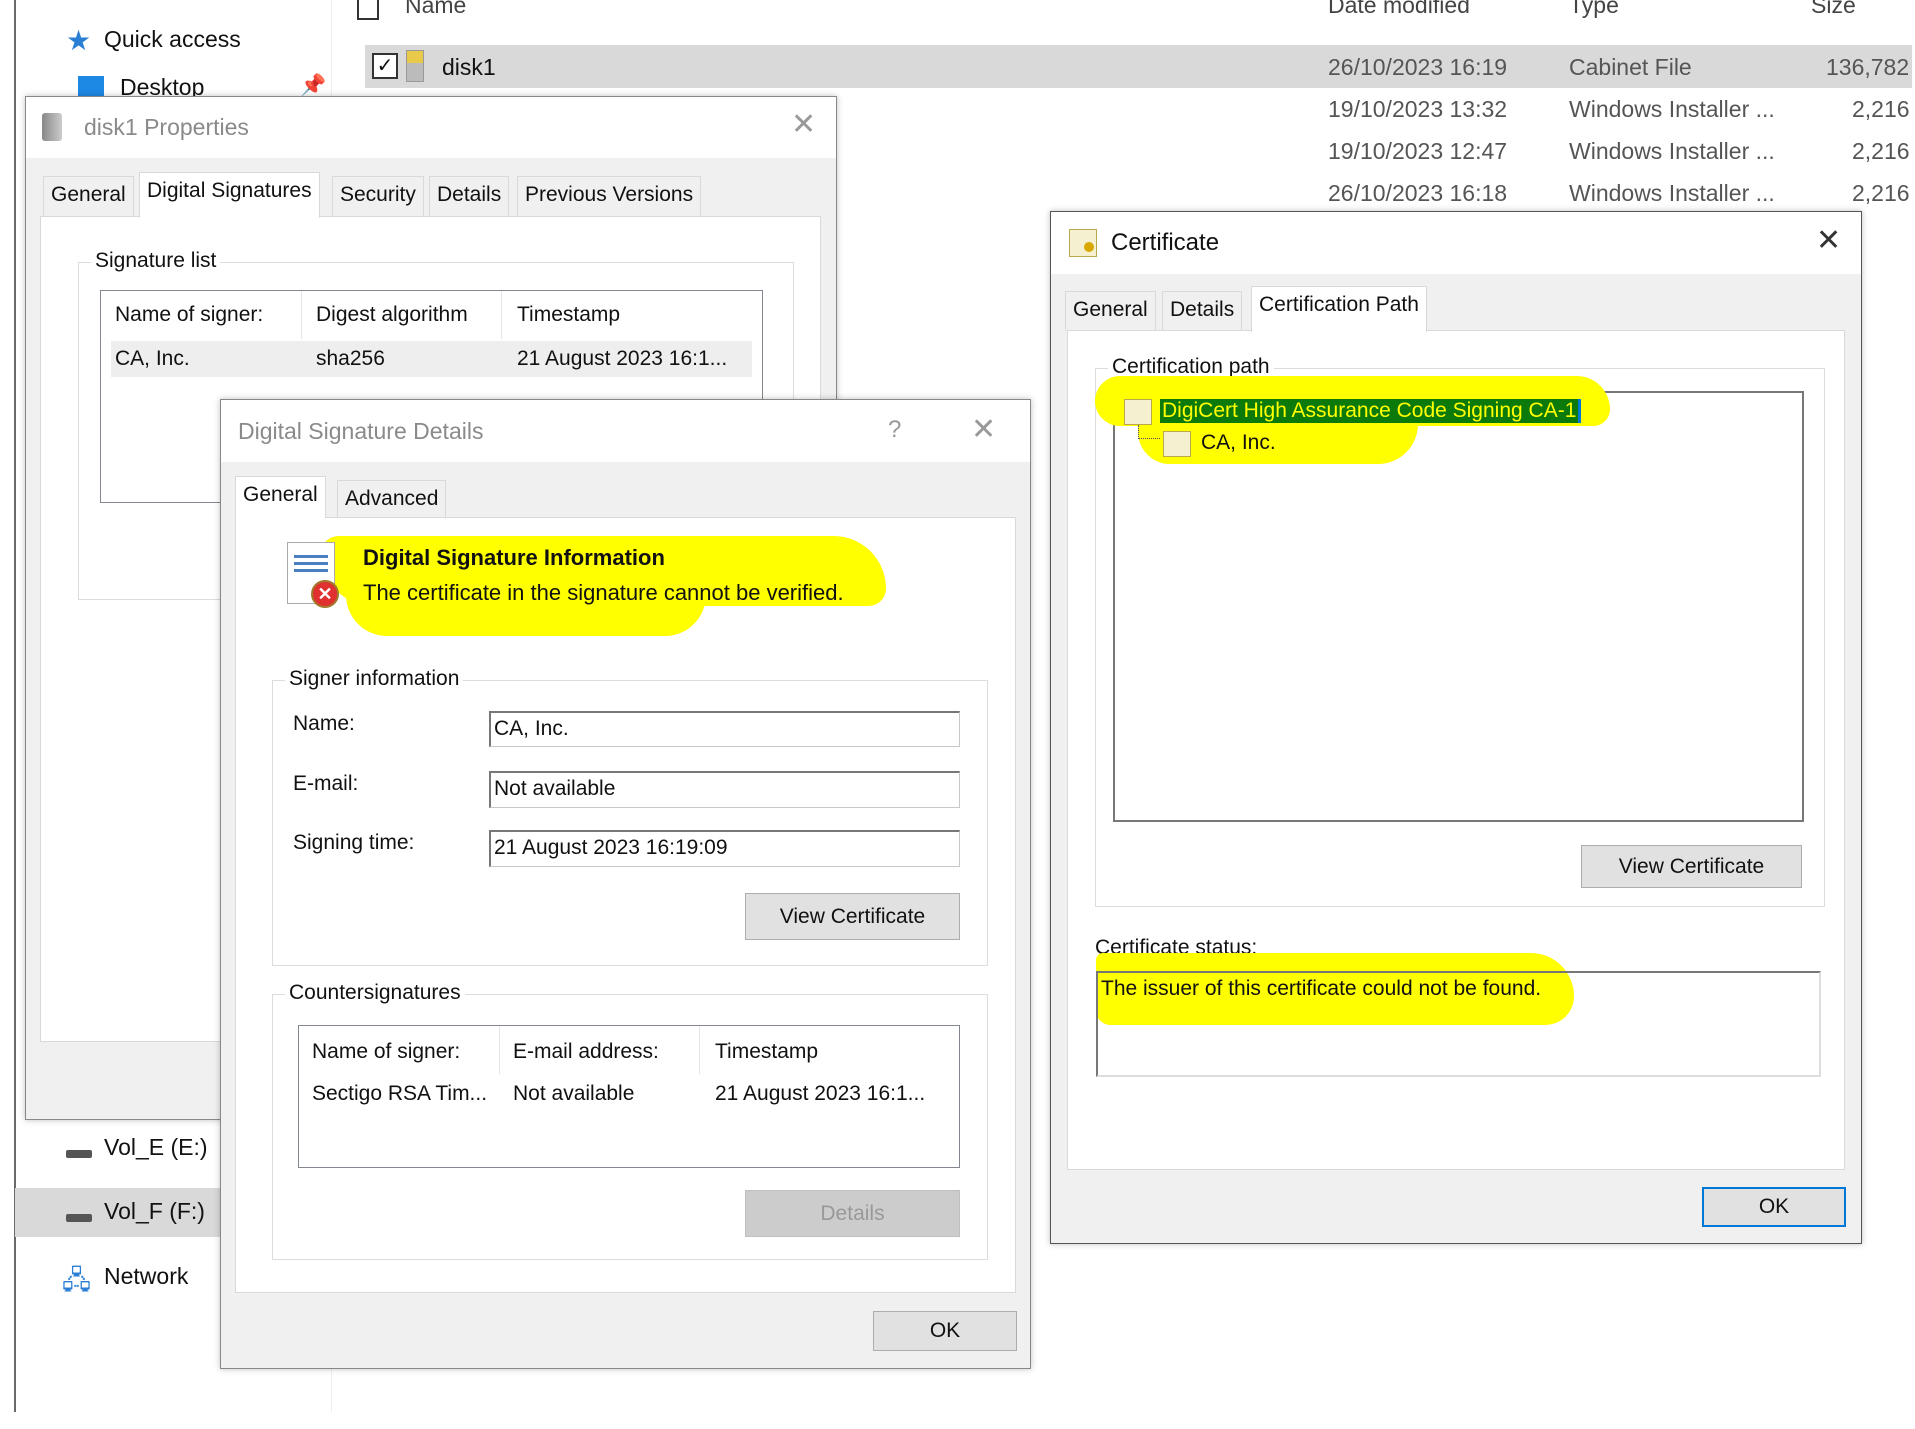  Describe the element at coordinates (91, 87) in the screenshot. I see `desktop-icon` at that location.